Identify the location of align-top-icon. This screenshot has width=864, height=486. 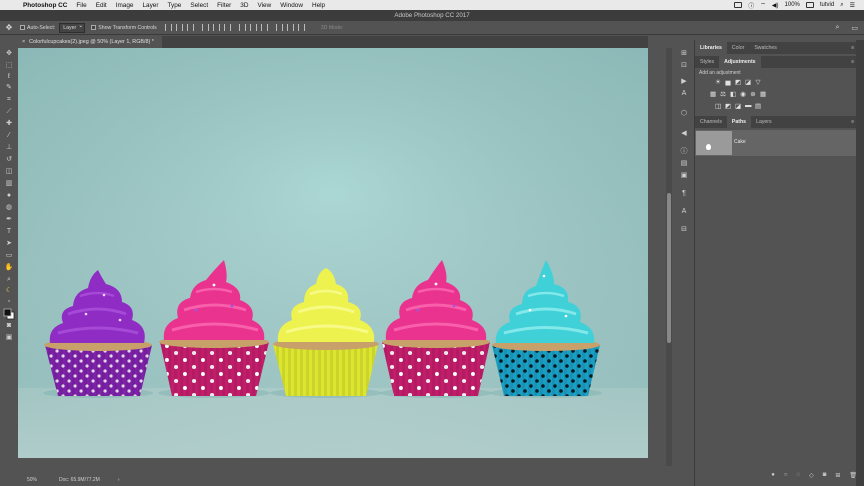
(168, 27).